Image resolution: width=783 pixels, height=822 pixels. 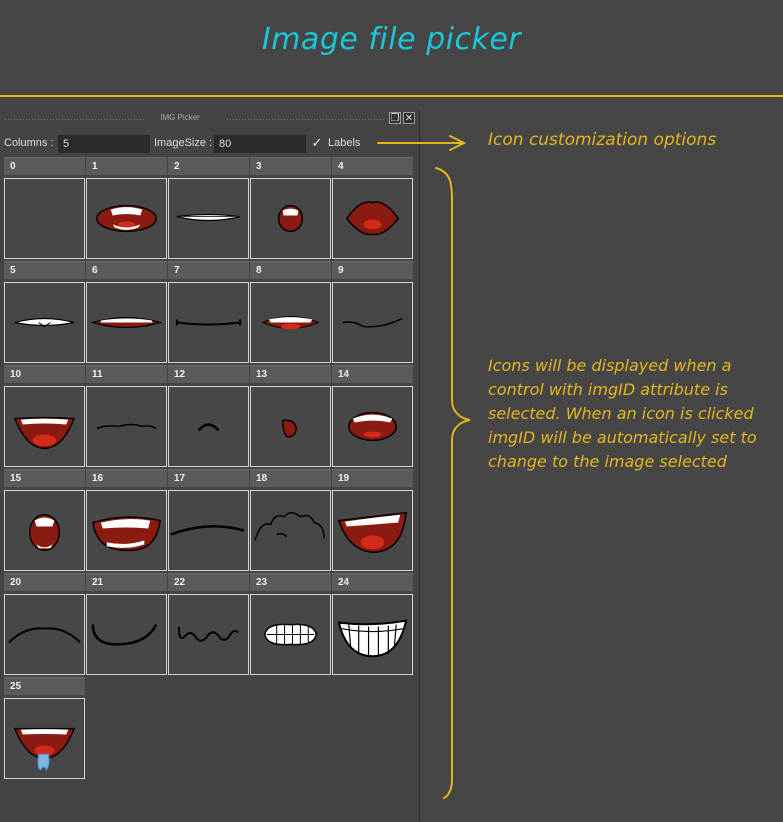 What do you see at coordinates (424, 467) in the screenshot?
I see `annotation-arrows` at bounding box center [424, 467].